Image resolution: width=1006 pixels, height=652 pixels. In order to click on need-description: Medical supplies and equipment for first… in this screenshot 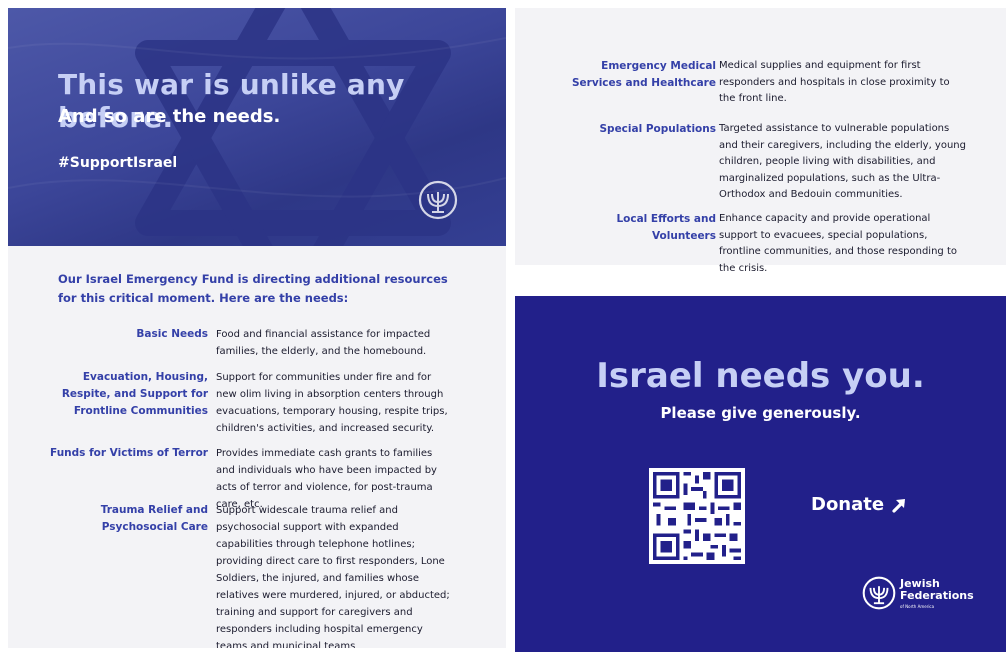, I will do `click(834, 82)`.